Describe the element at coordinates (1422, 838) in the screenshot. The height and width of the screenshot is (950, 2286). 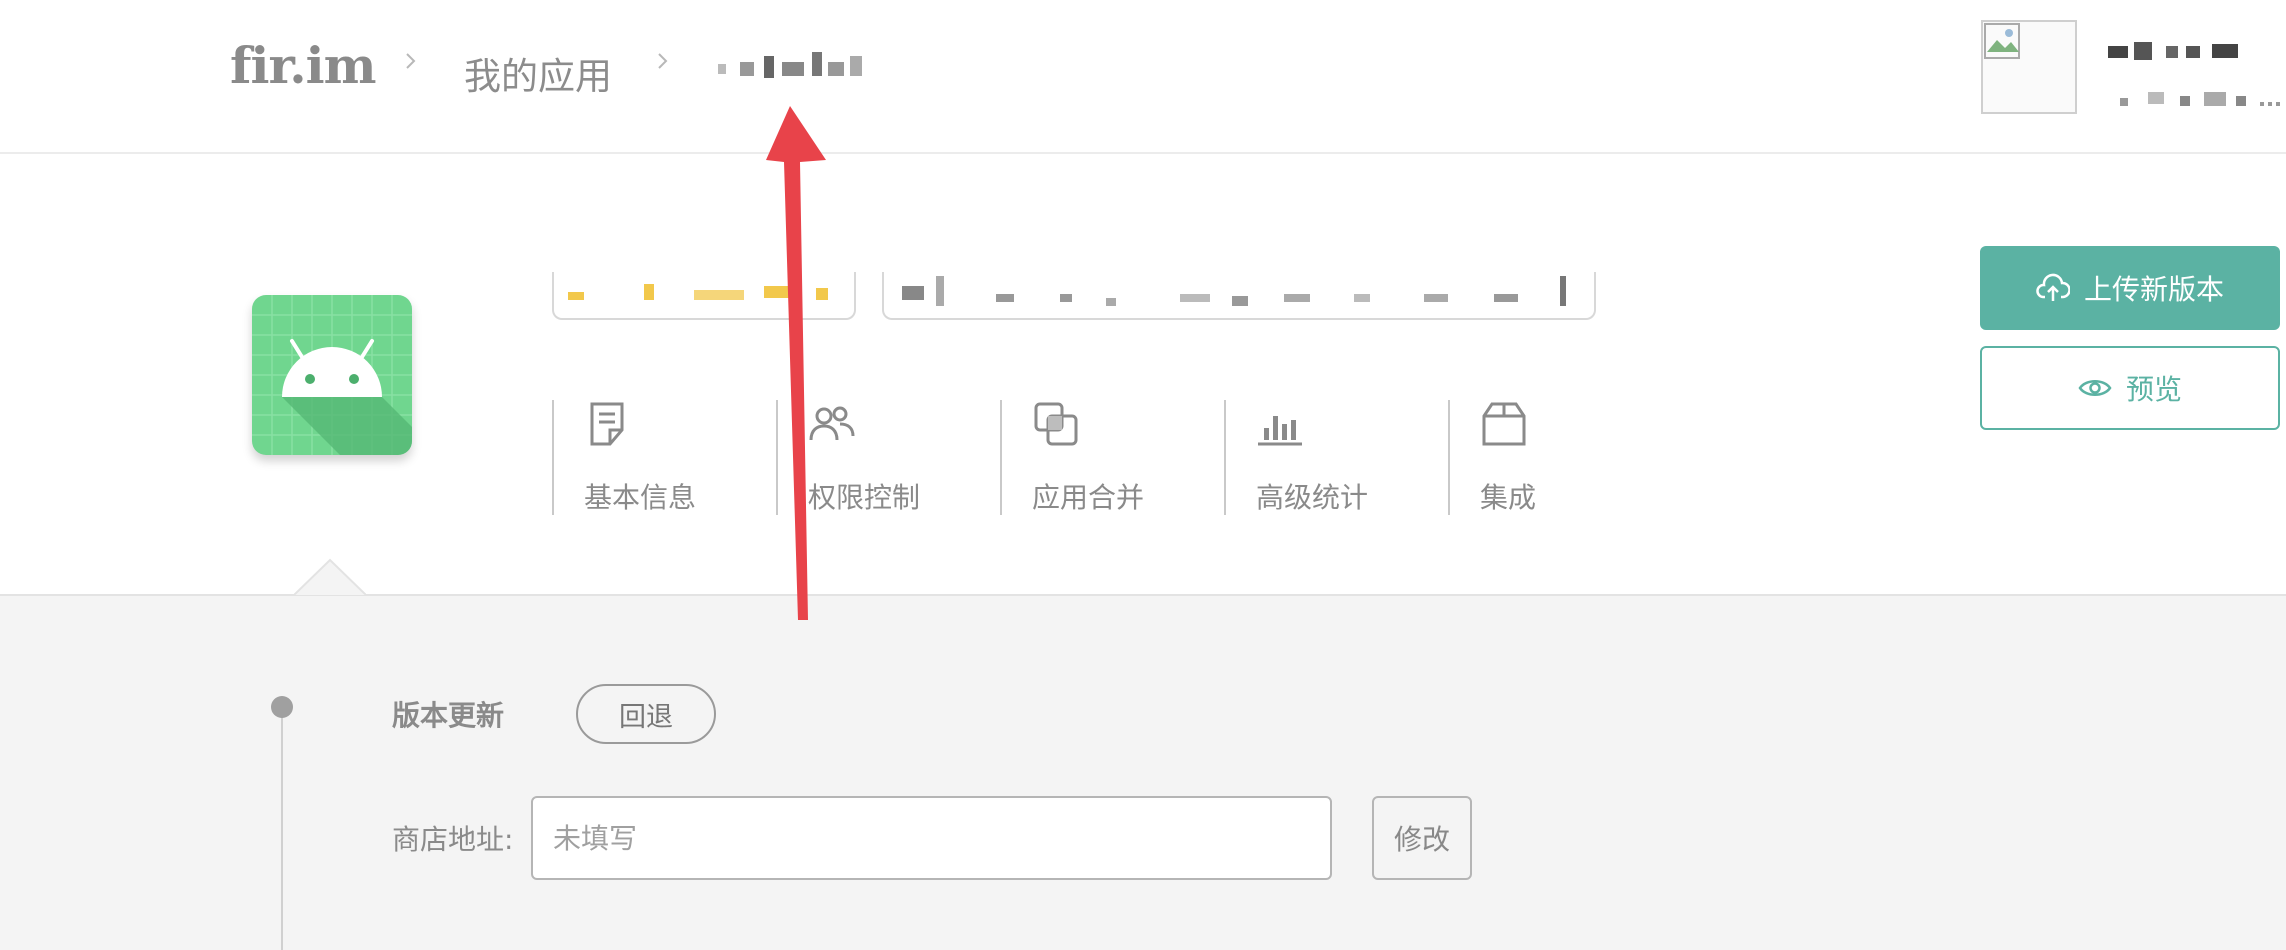
I see `edit-store-url-button: 修改` at that location.